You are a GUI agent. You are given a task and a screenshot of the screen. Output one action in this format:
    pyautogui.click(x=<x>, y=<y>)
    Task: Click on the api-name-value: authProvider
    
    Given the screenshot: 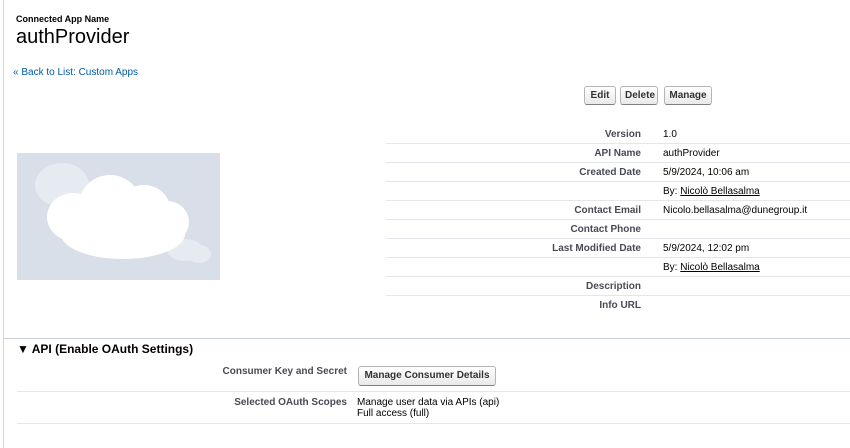 What is the action you would take?
    pyautogui.click(x=691, y=153)
    